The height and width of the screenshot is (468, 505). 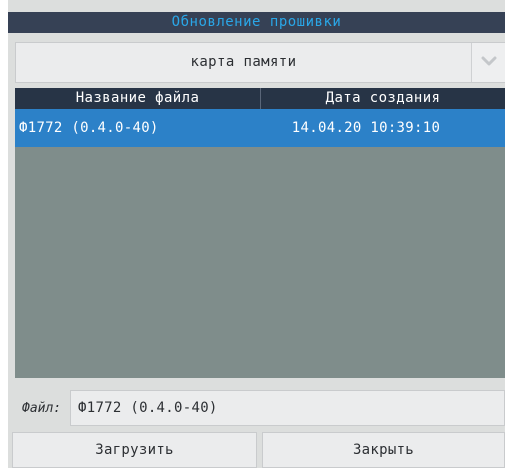 I want to click on column-header-date: Дата создания, so click(x=383, y=98).